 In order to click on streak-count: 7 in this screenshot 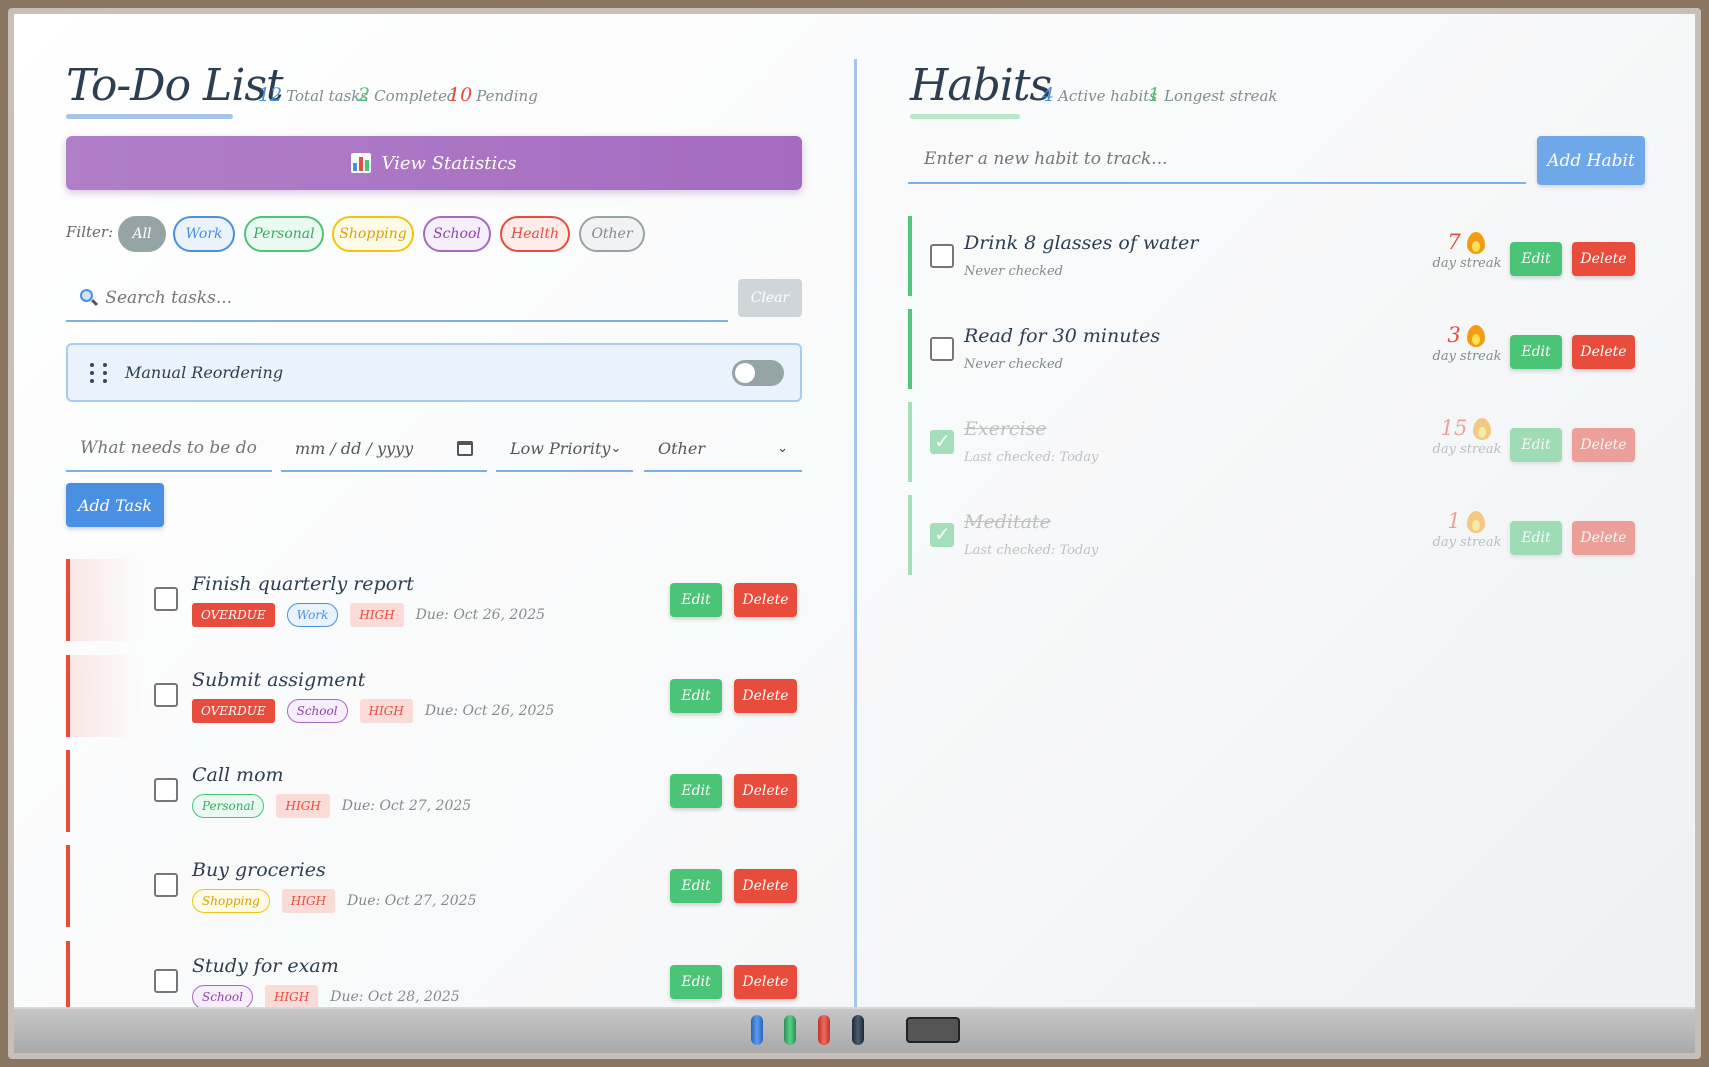, I will do `click(1454, 242)`.